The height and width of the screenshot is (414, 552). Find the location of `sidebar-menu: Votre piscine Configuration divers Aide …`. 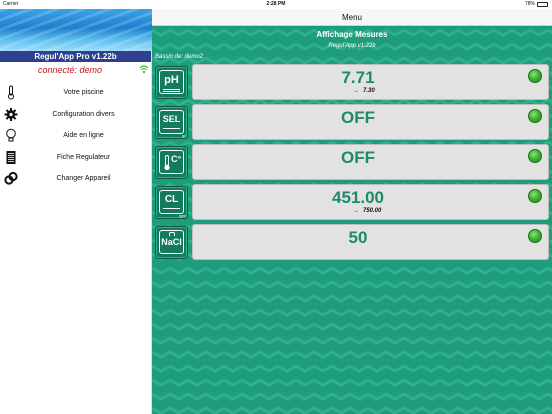

sidebar-menu: Votre piscine Configuration divers Aide … is located at coordinates (75, 136).